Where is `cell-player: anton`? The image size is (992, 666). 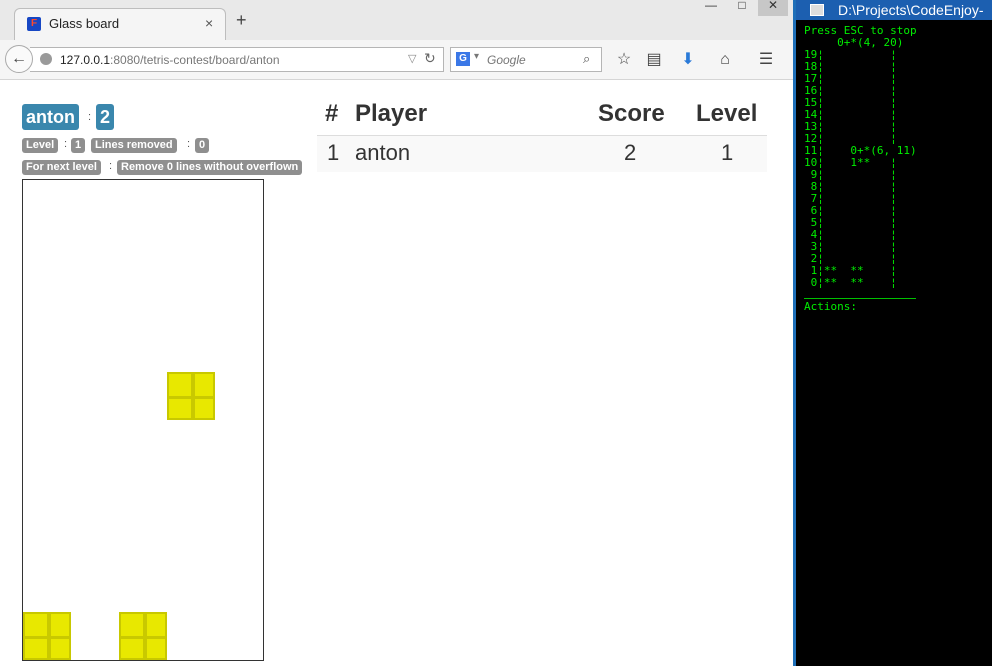
cell-player: anton is located at coordinates (383, 152).